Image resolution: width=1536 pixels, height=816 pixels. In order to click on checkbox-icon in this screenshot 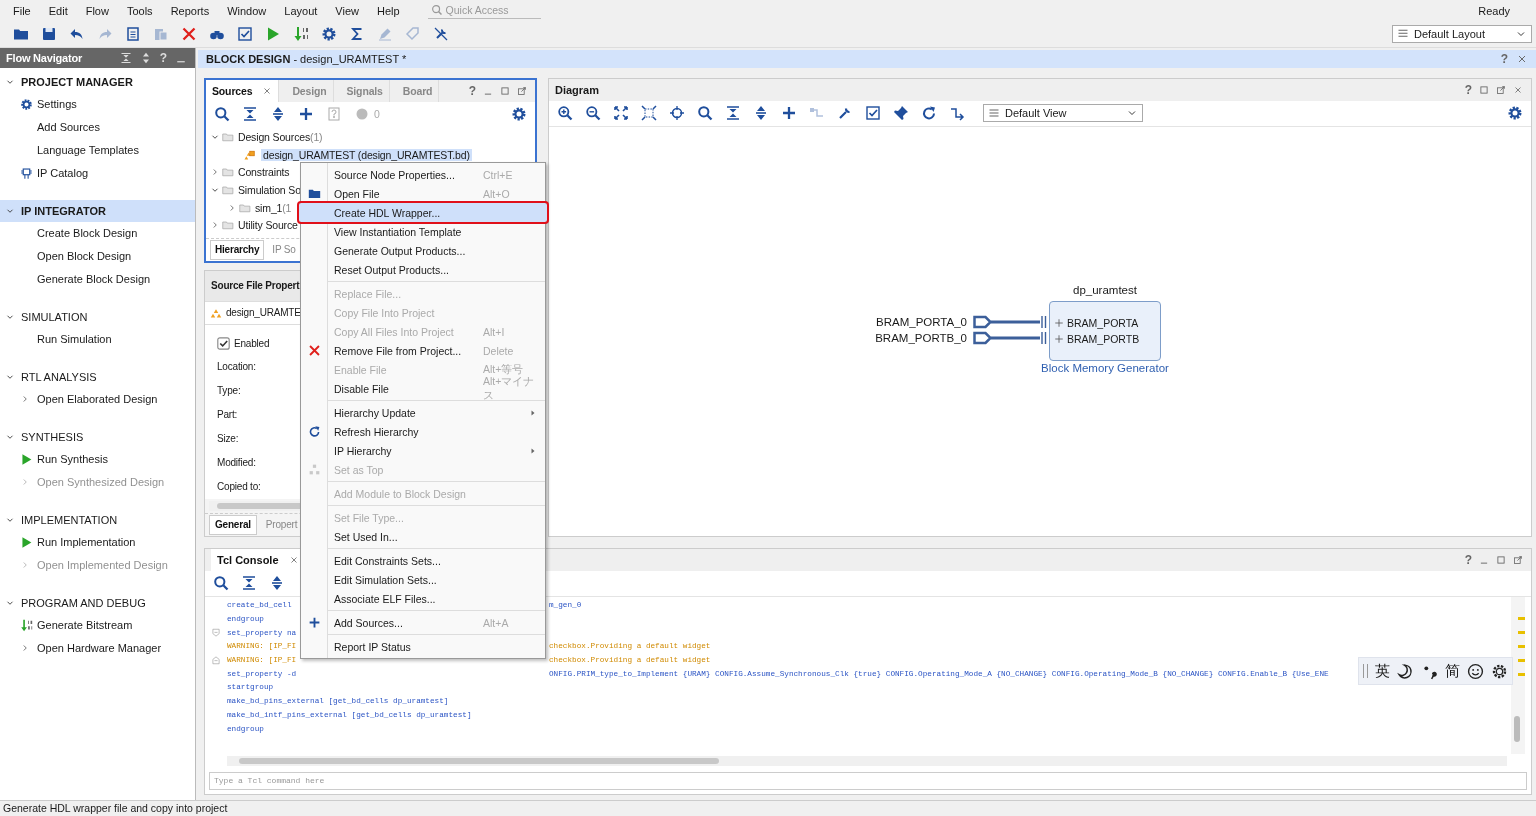, I will do `click(873, 113)`.